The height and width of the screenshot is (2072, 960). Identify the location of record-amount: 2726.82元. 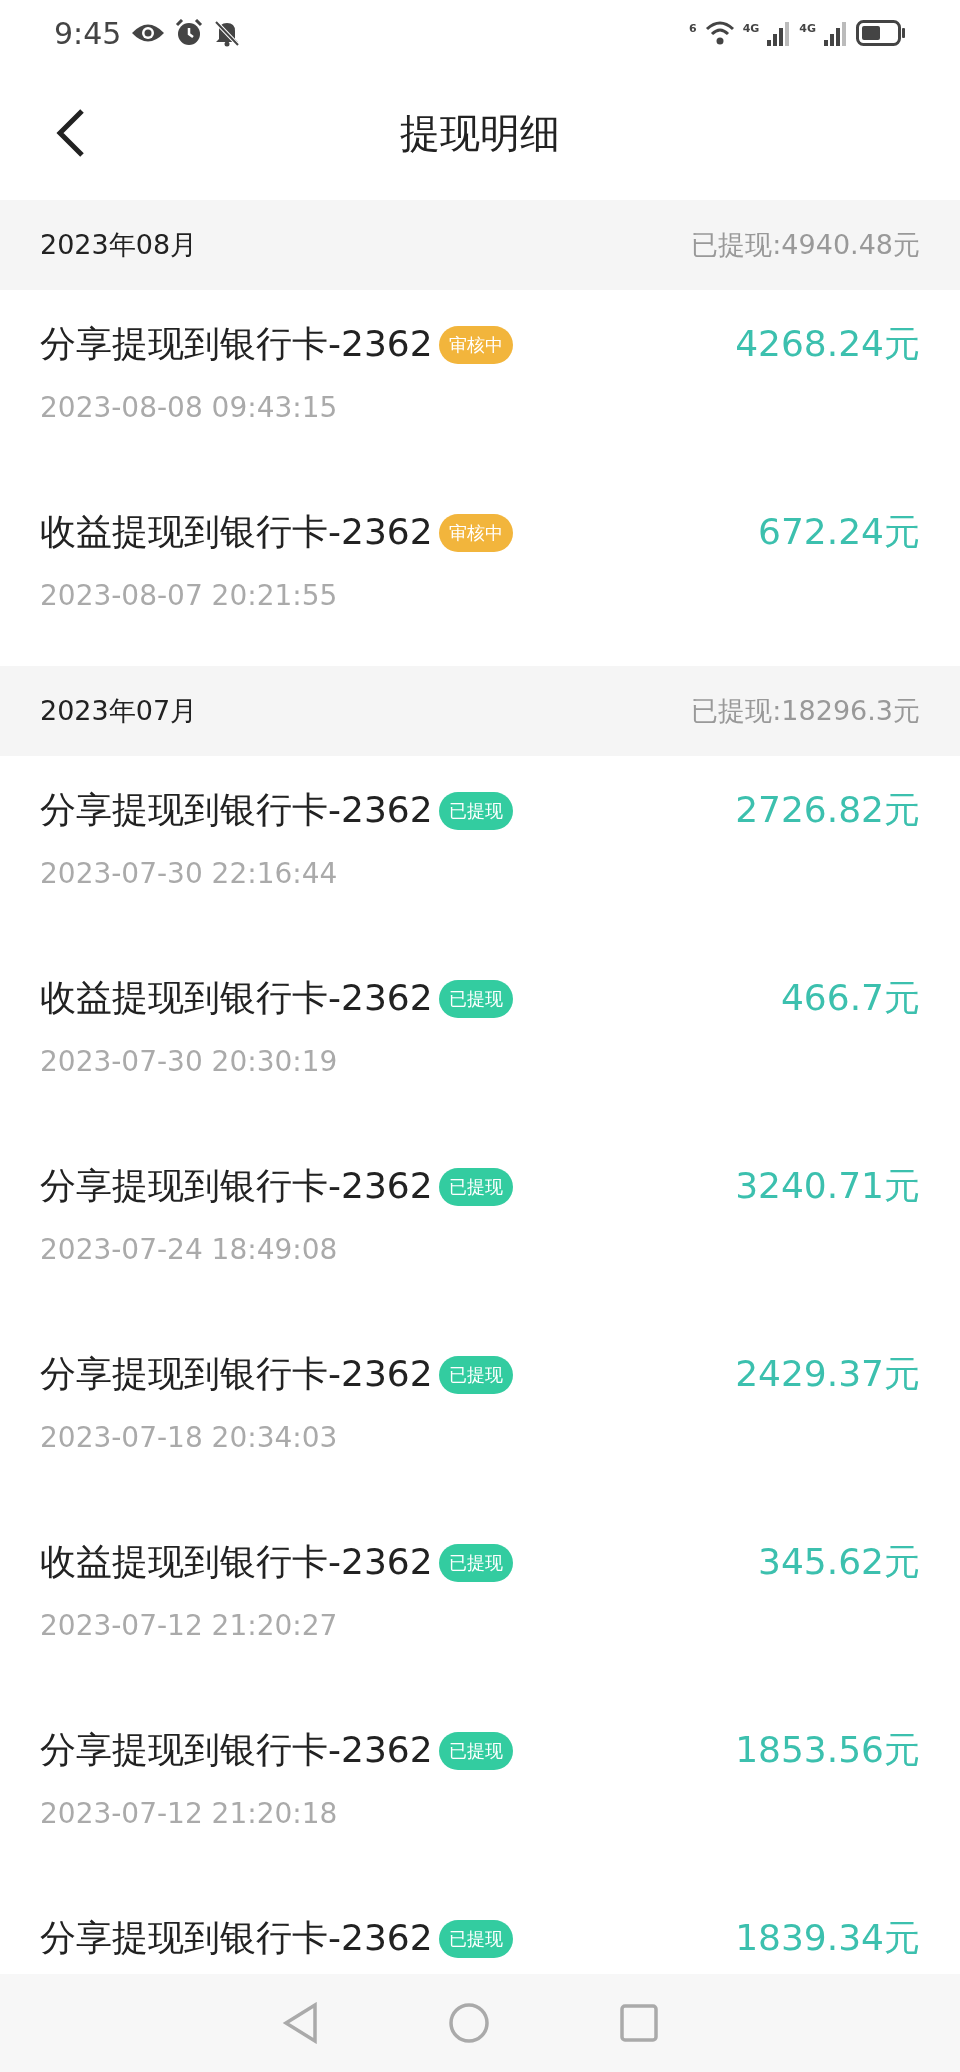
(827, 810).